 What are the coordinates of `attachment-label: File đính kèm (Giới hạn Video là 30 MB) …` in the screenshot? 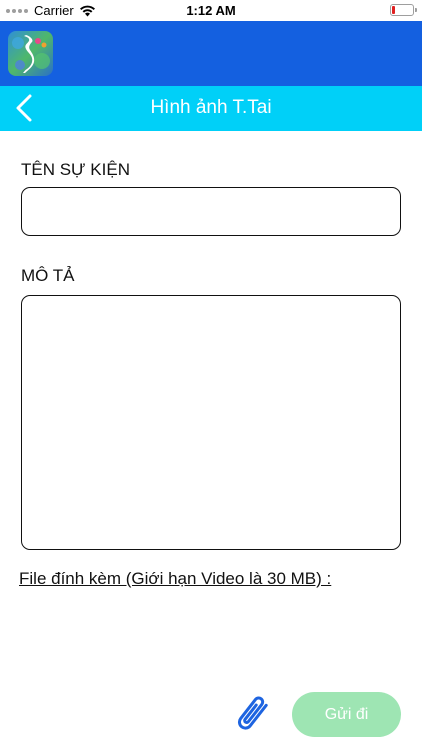 It's located at (175, 578).